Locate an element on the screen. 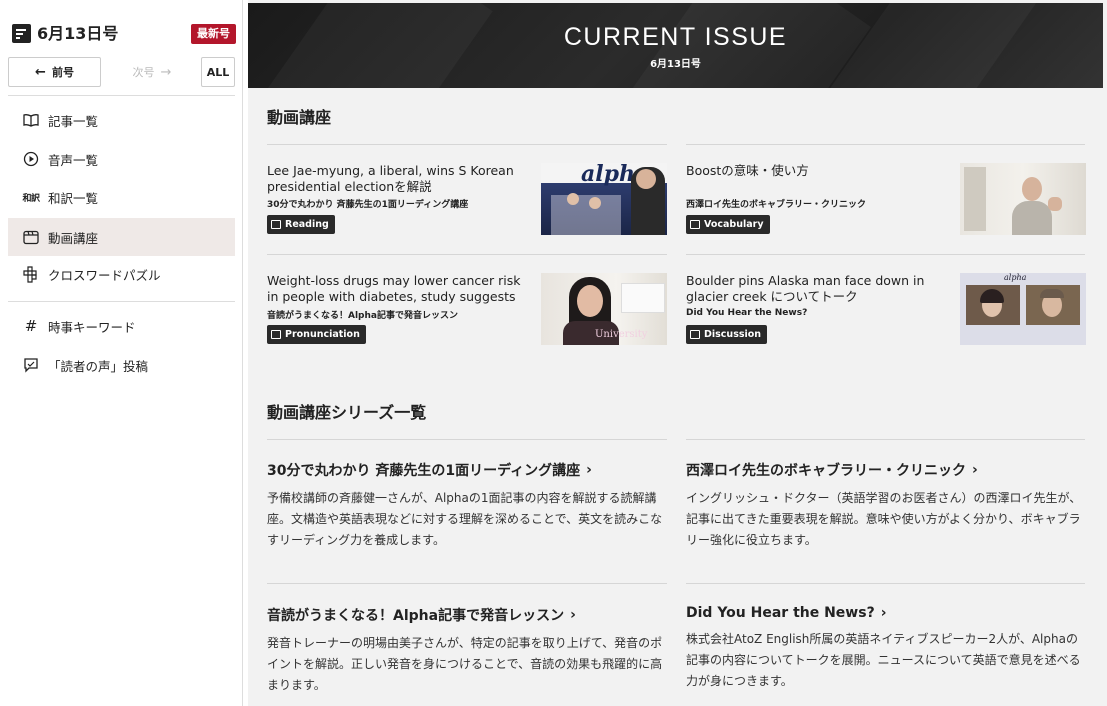 The width and height of the screenshot is (1107, 706). video-card-badge: Pronunciation is located at coordinates (316, 334).